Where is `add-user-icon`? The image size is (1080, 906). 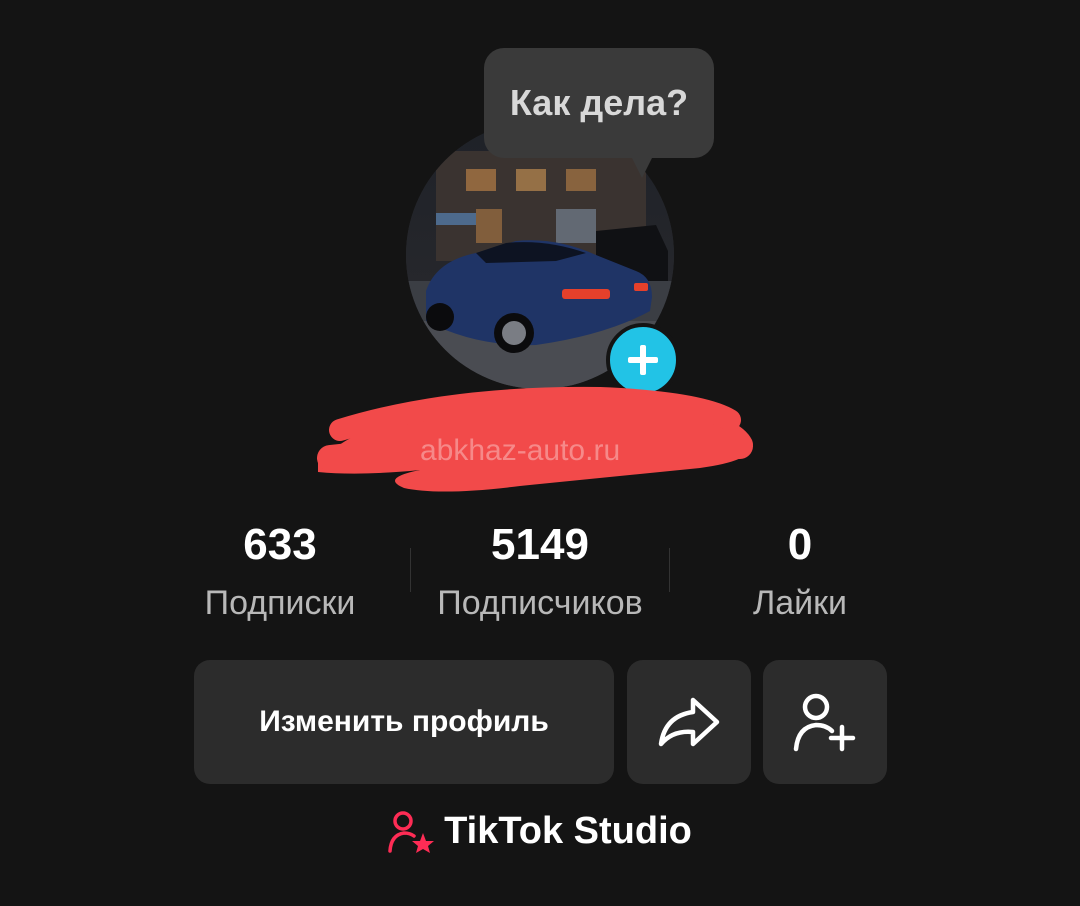 add-user-icon is located at coordinates (824, 722).